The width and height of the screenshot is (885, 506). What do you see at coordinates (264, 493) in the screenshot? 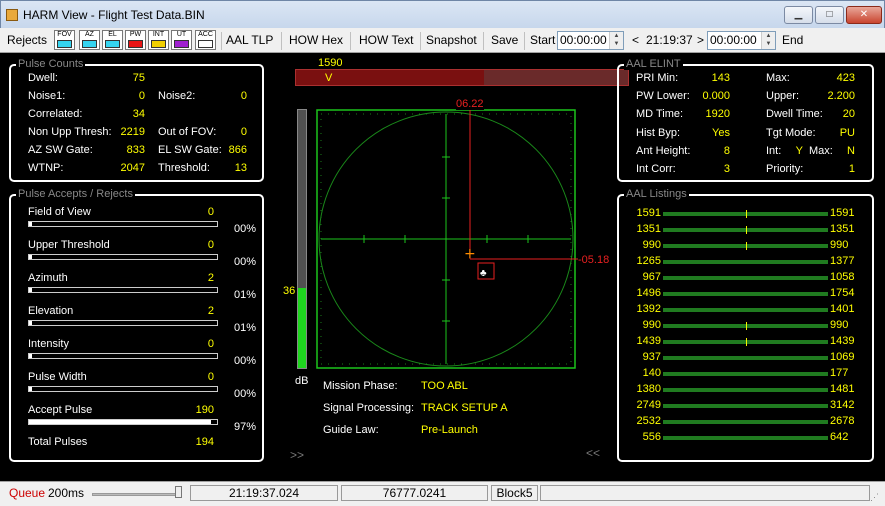
I see `status-time: 21:19:37.024` at bounding box center [264, 493].